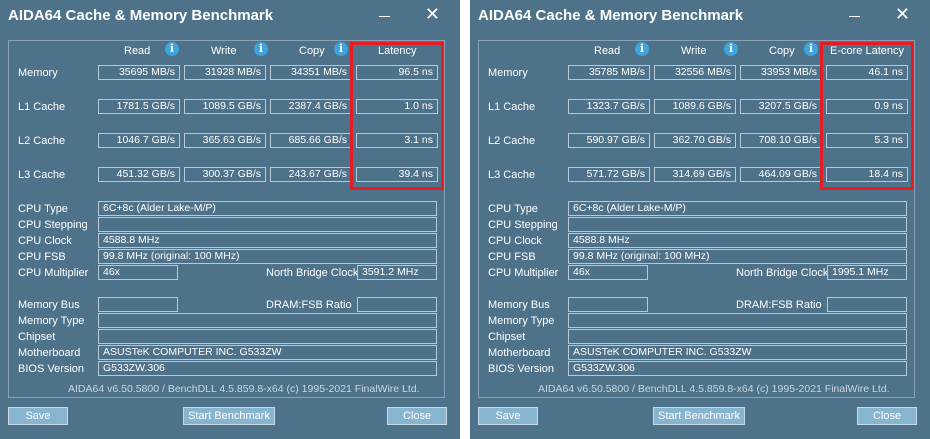 The width and height of the screenshot is (930, 439). Describe the element at coordinates (867, 272) in the screenshot. I see `north-bridge-clock-value: 1995.1 MHz` at that location.